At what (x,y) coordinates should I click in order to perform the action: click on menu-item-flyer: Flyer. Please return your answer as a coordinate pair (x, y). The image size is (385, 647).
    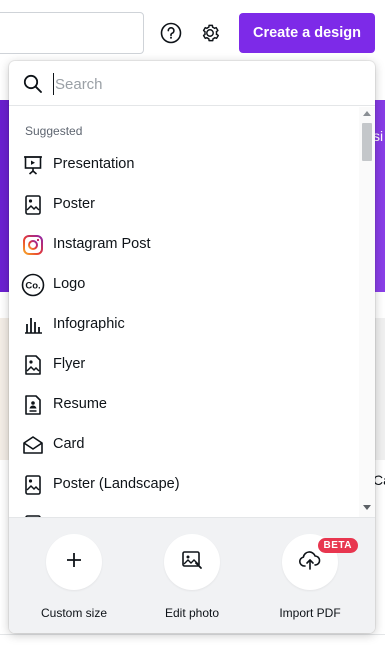
    Looking at the image, I should click on (184, 365).